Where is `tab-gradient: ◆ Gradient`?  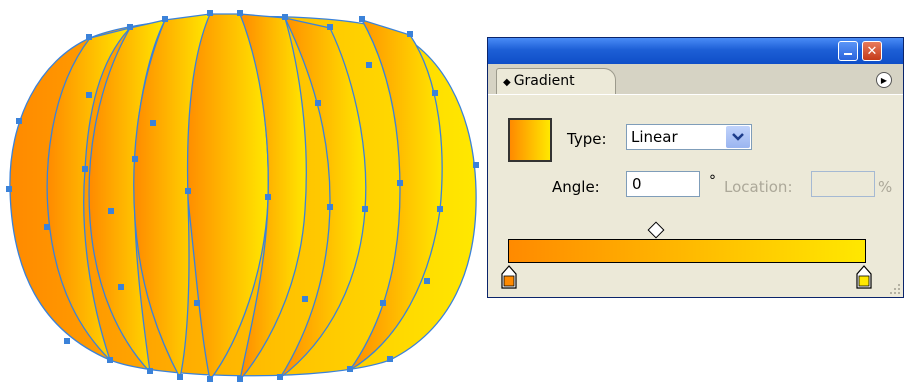
tab-gradient: ◆ Gradient is located at coordinates (556, 81).